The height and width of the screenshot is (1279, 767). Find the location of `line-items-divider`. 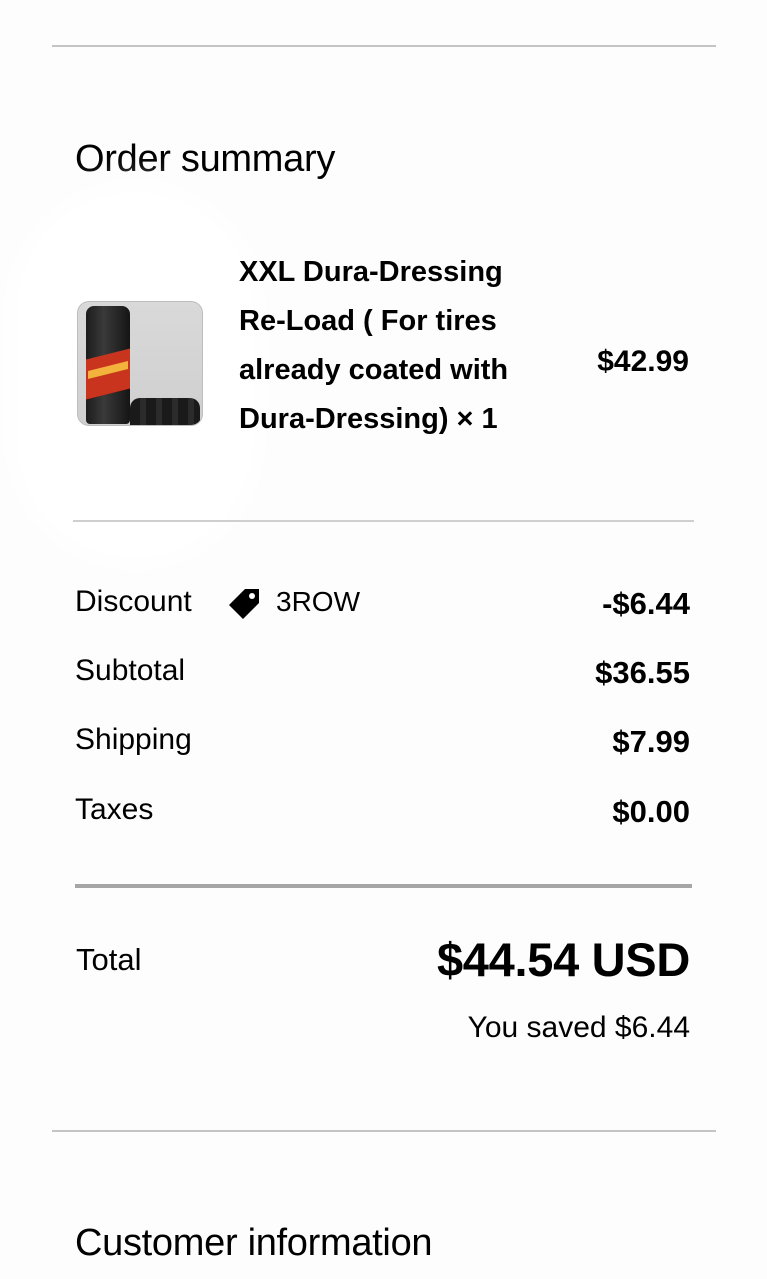

line-items-divider is located at coordinates (383, 521).